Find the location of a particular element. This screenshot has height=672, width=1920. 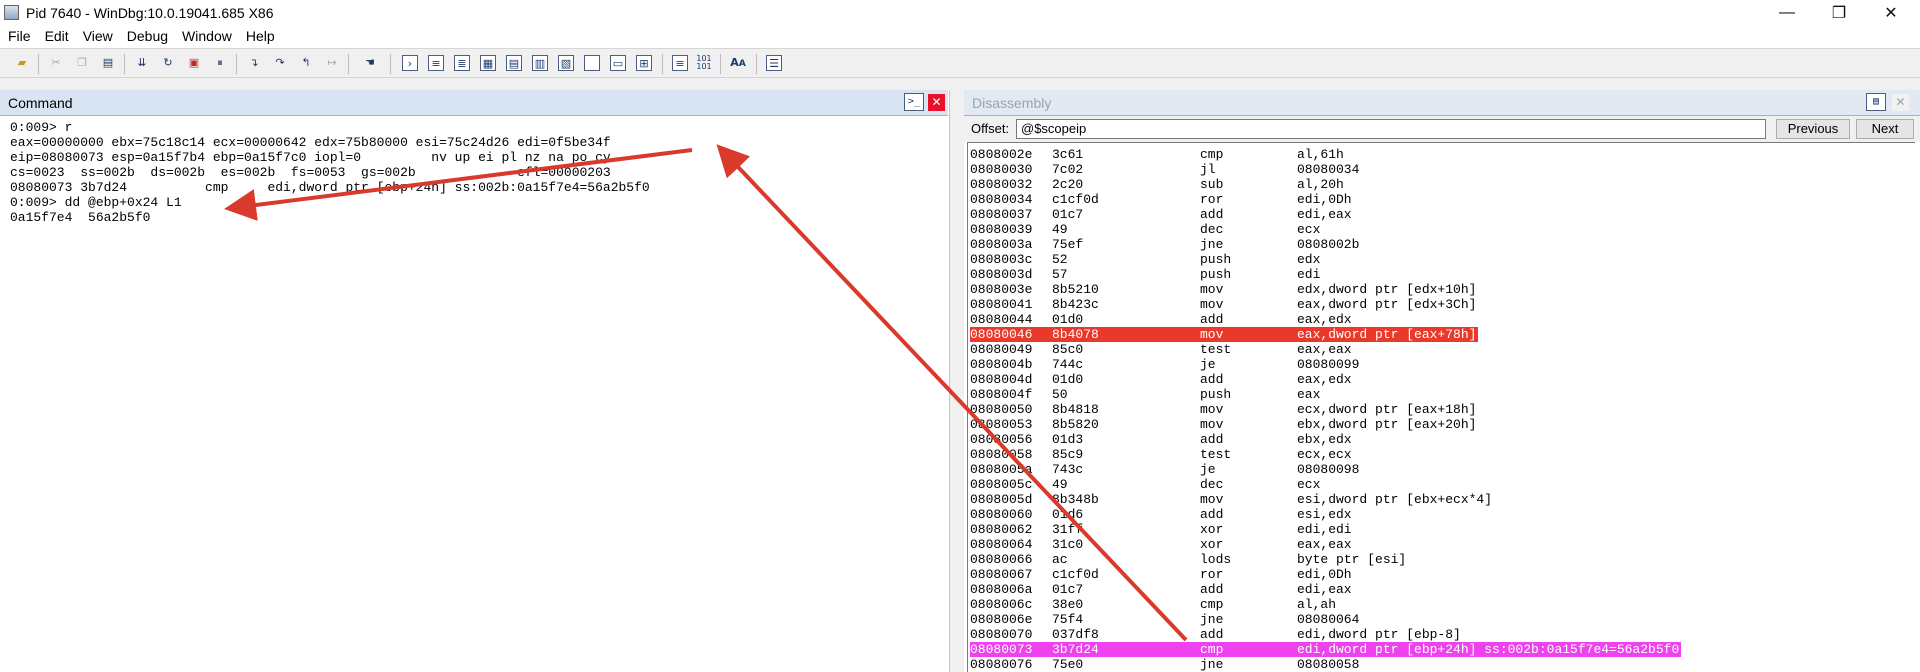

disassembly-window-icon: ▧ is located at coordinates (566, 63).